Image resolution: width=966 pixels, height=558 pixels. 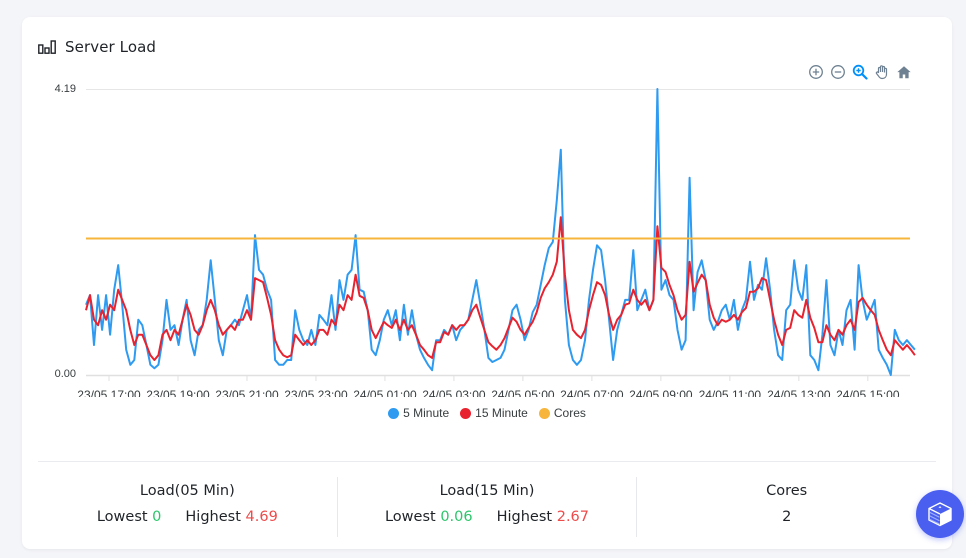 I want to click on stat-load-15-min: Load(15 Min) Lowest 0.06 Highest 2.67, so click(x=486, y=507).